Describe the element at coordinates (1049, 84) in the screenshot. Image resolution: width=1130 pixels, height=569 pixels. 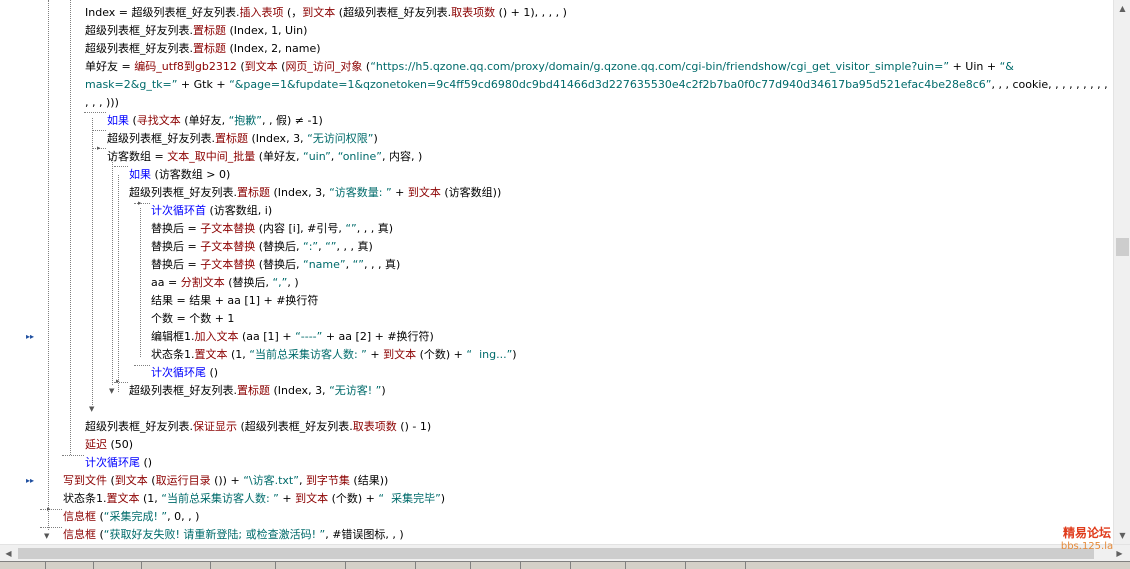
I see `code-token: , , , cookie, , , , , , , , ,` at that location.